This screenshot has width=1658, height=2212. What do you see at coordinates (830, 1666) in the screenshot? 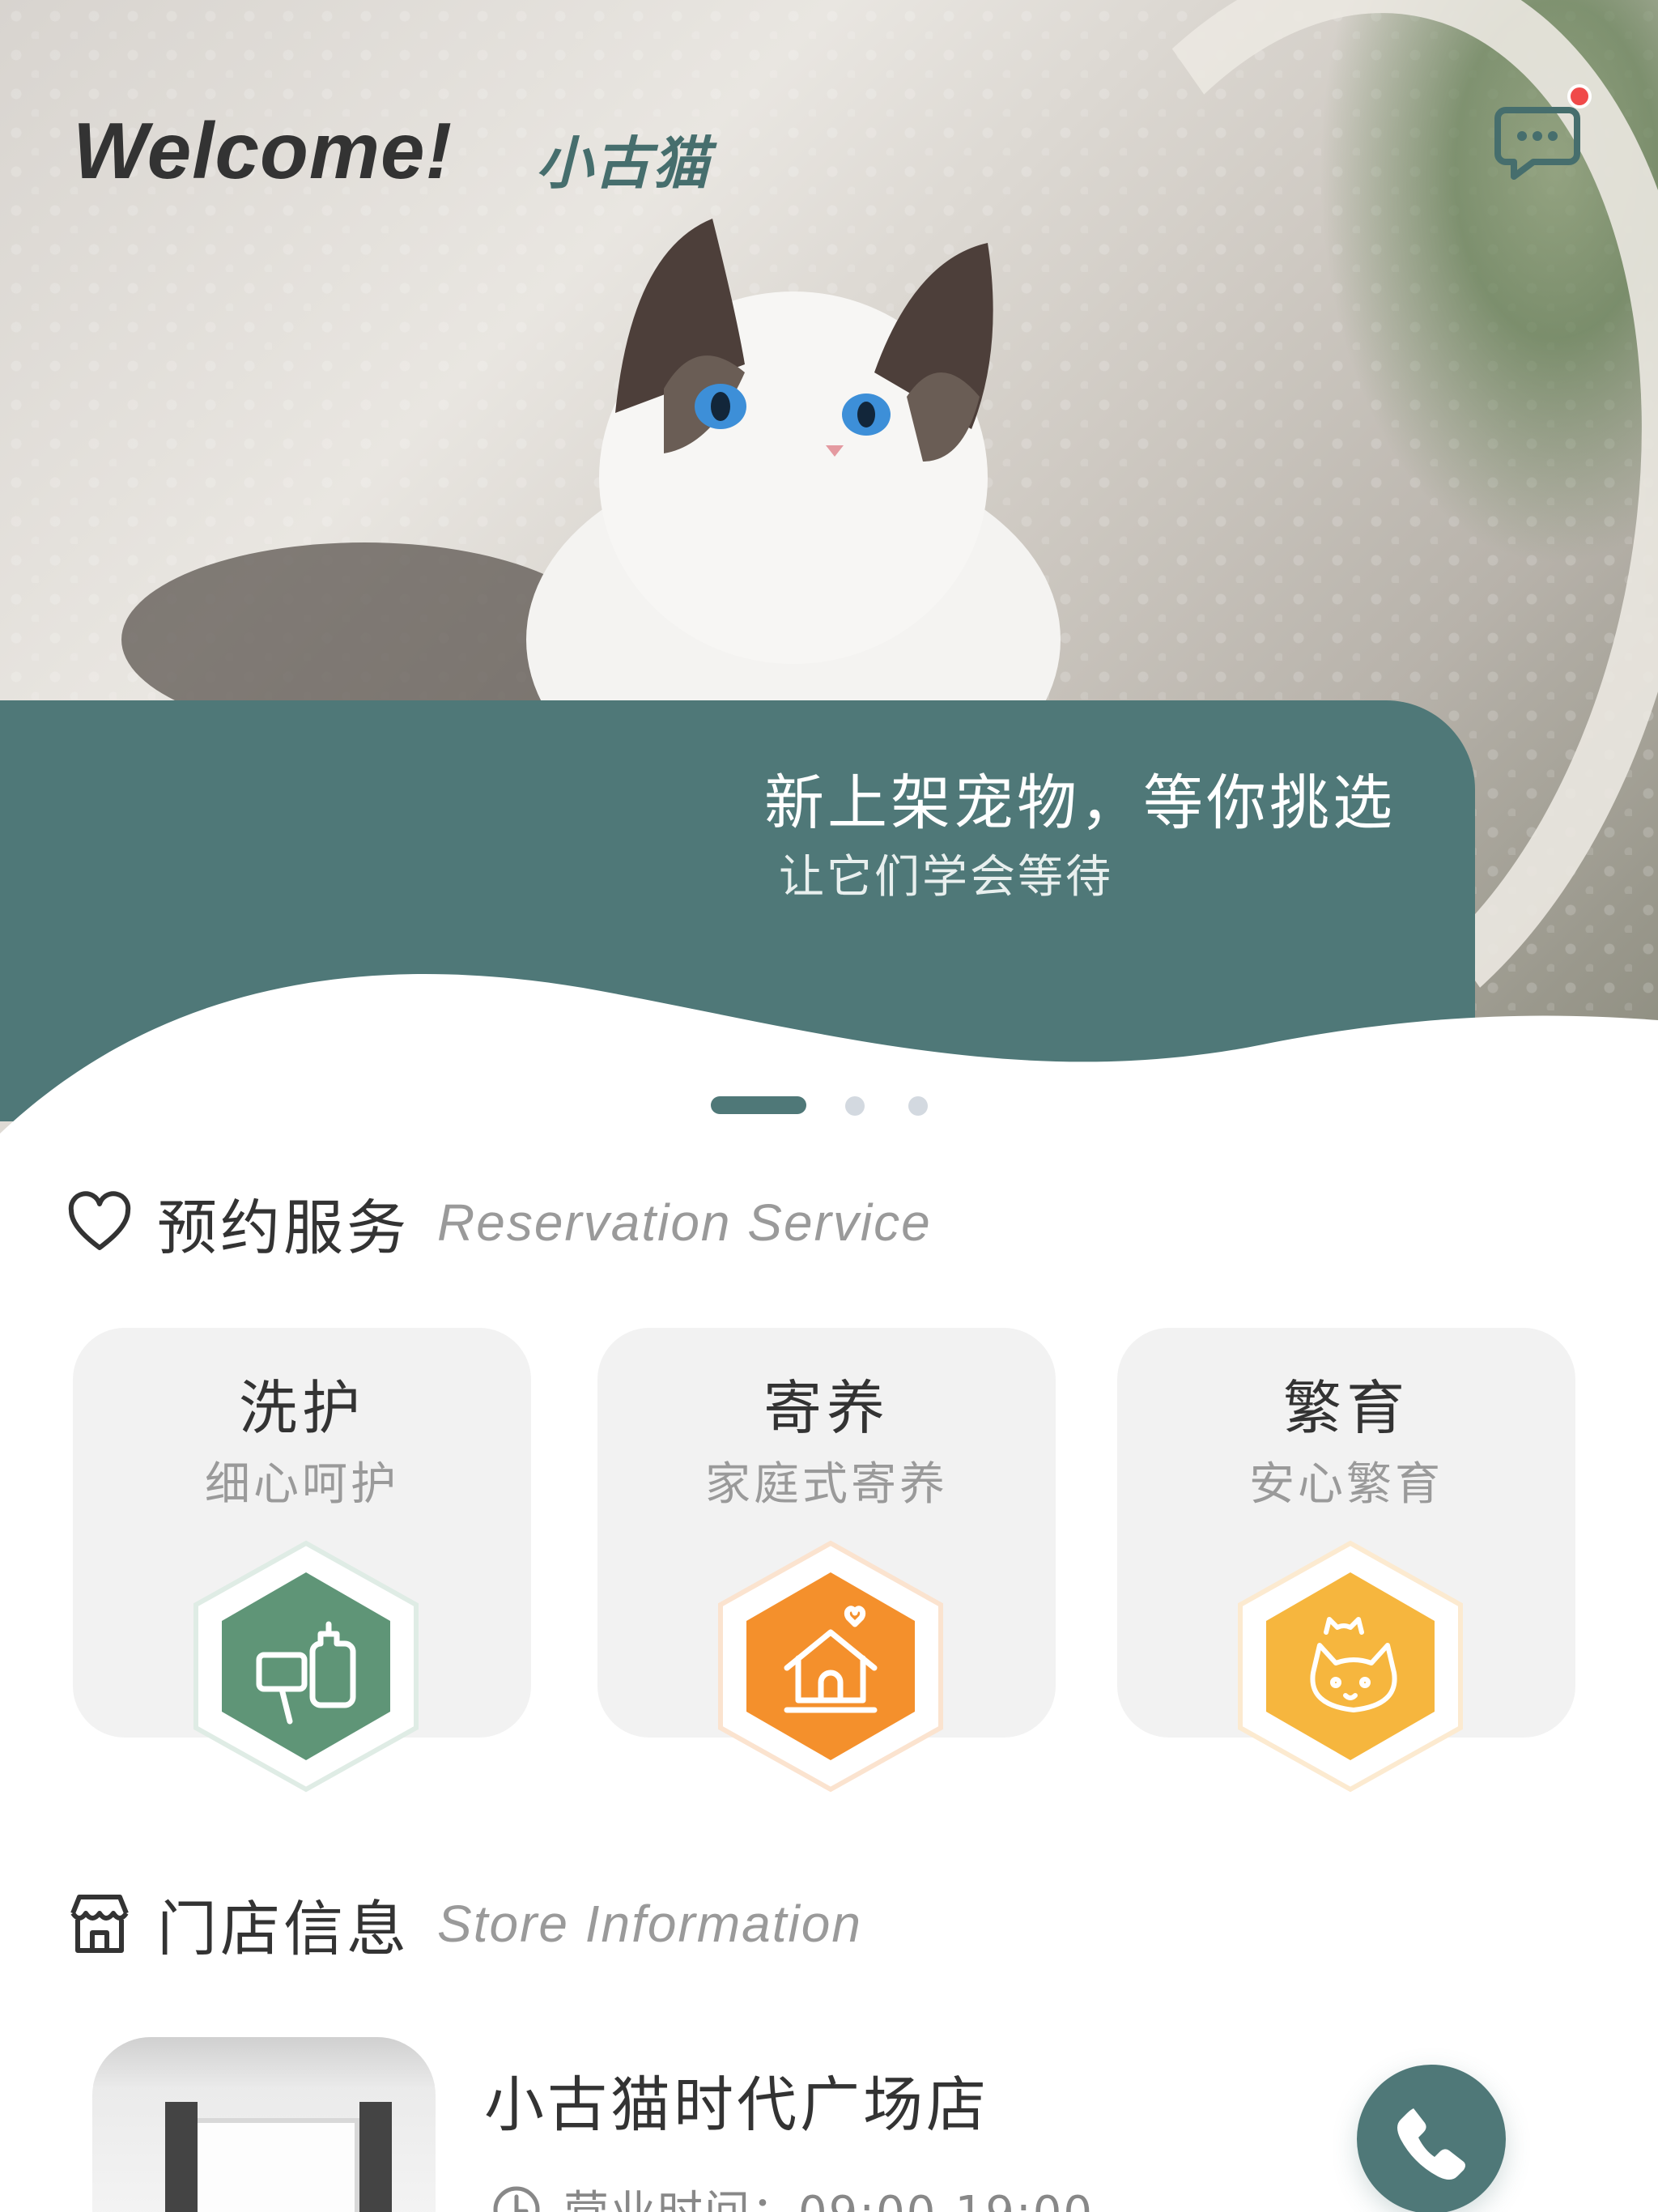
I see `pet-house-icon` at bounding box center [830, 1666].